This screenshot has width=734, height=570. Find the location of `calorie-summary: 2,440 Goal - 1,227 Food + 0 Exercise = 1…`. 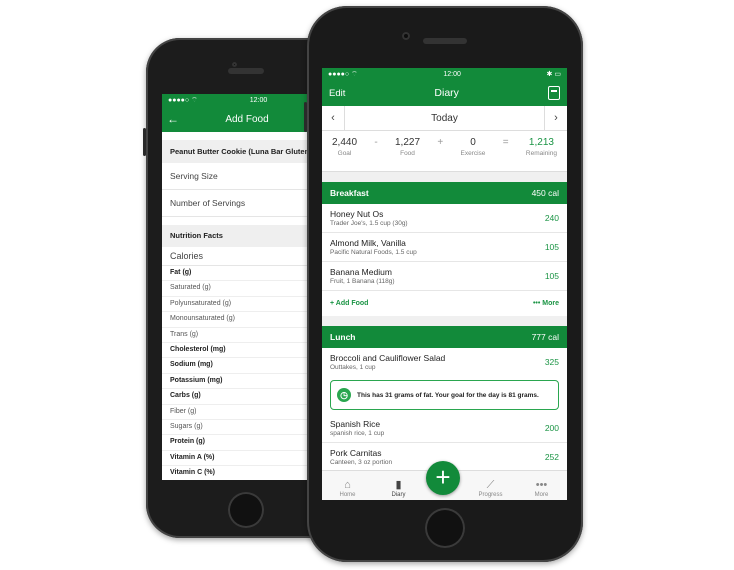

calorie-summary: 2,440 Goal - 1,227 Food + 0 Exercise = 1… is located at coordinates (444, 151).